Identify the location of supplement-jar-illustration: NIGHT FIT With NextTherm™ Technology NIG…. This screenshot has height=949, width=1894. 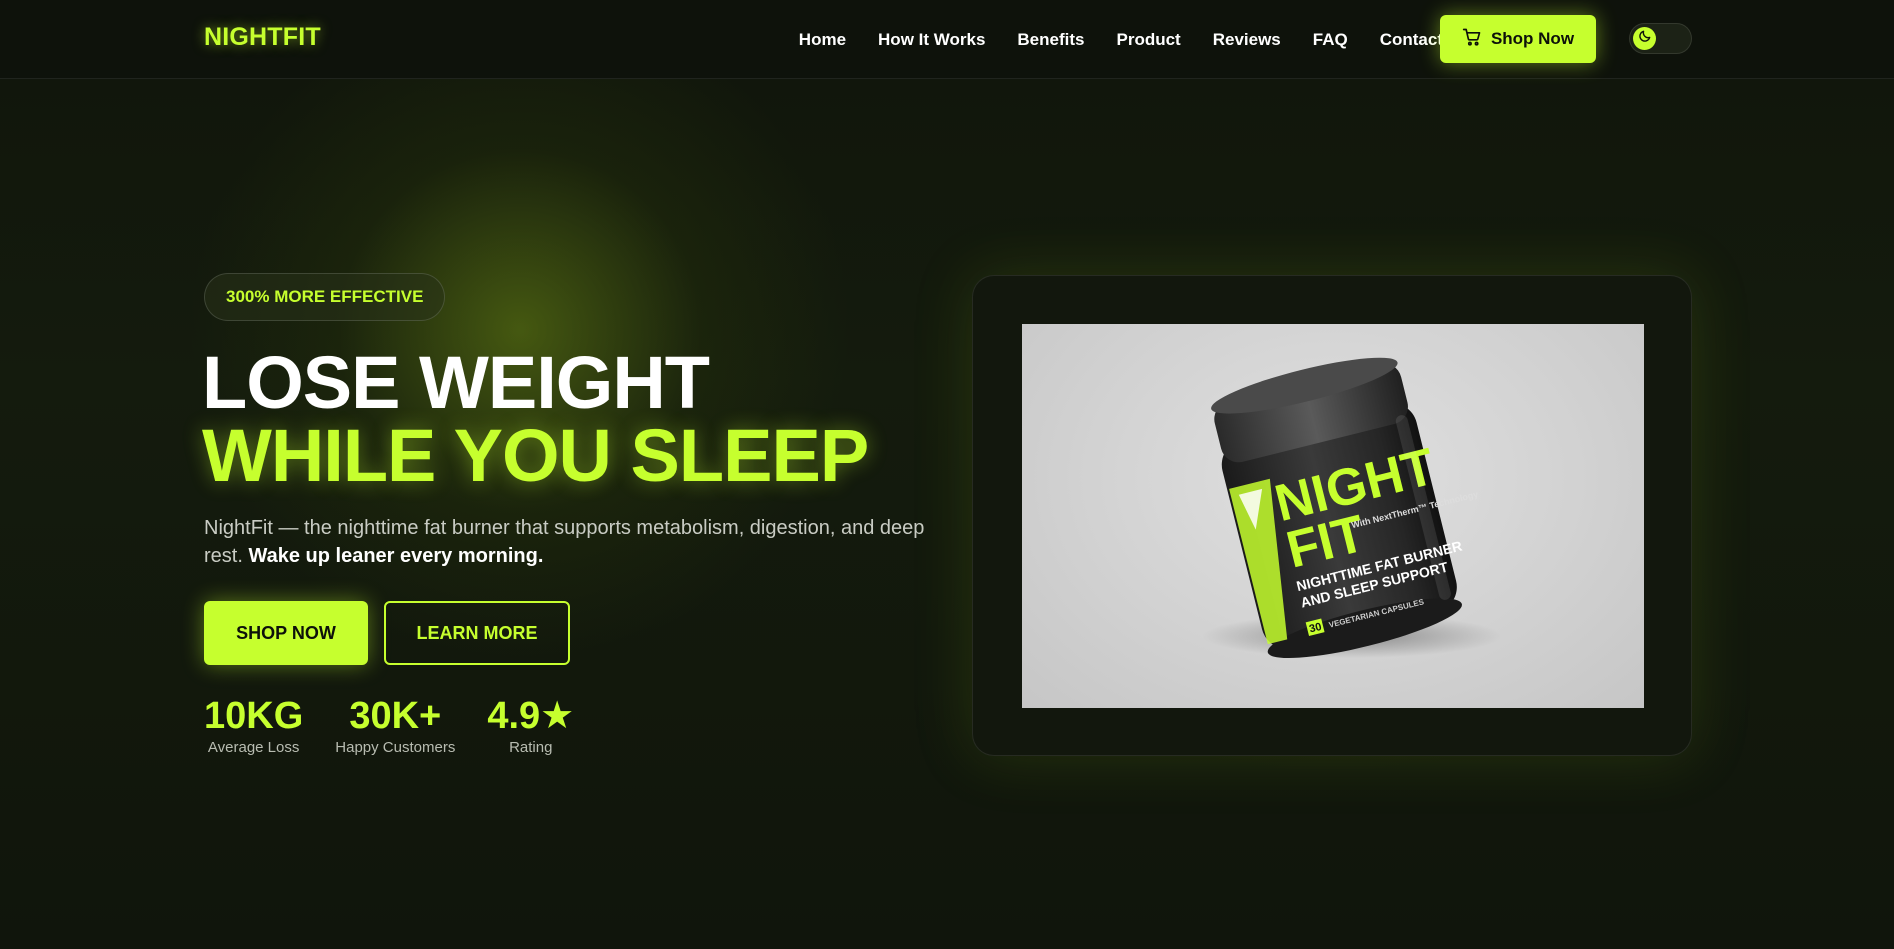
(1352, 508).